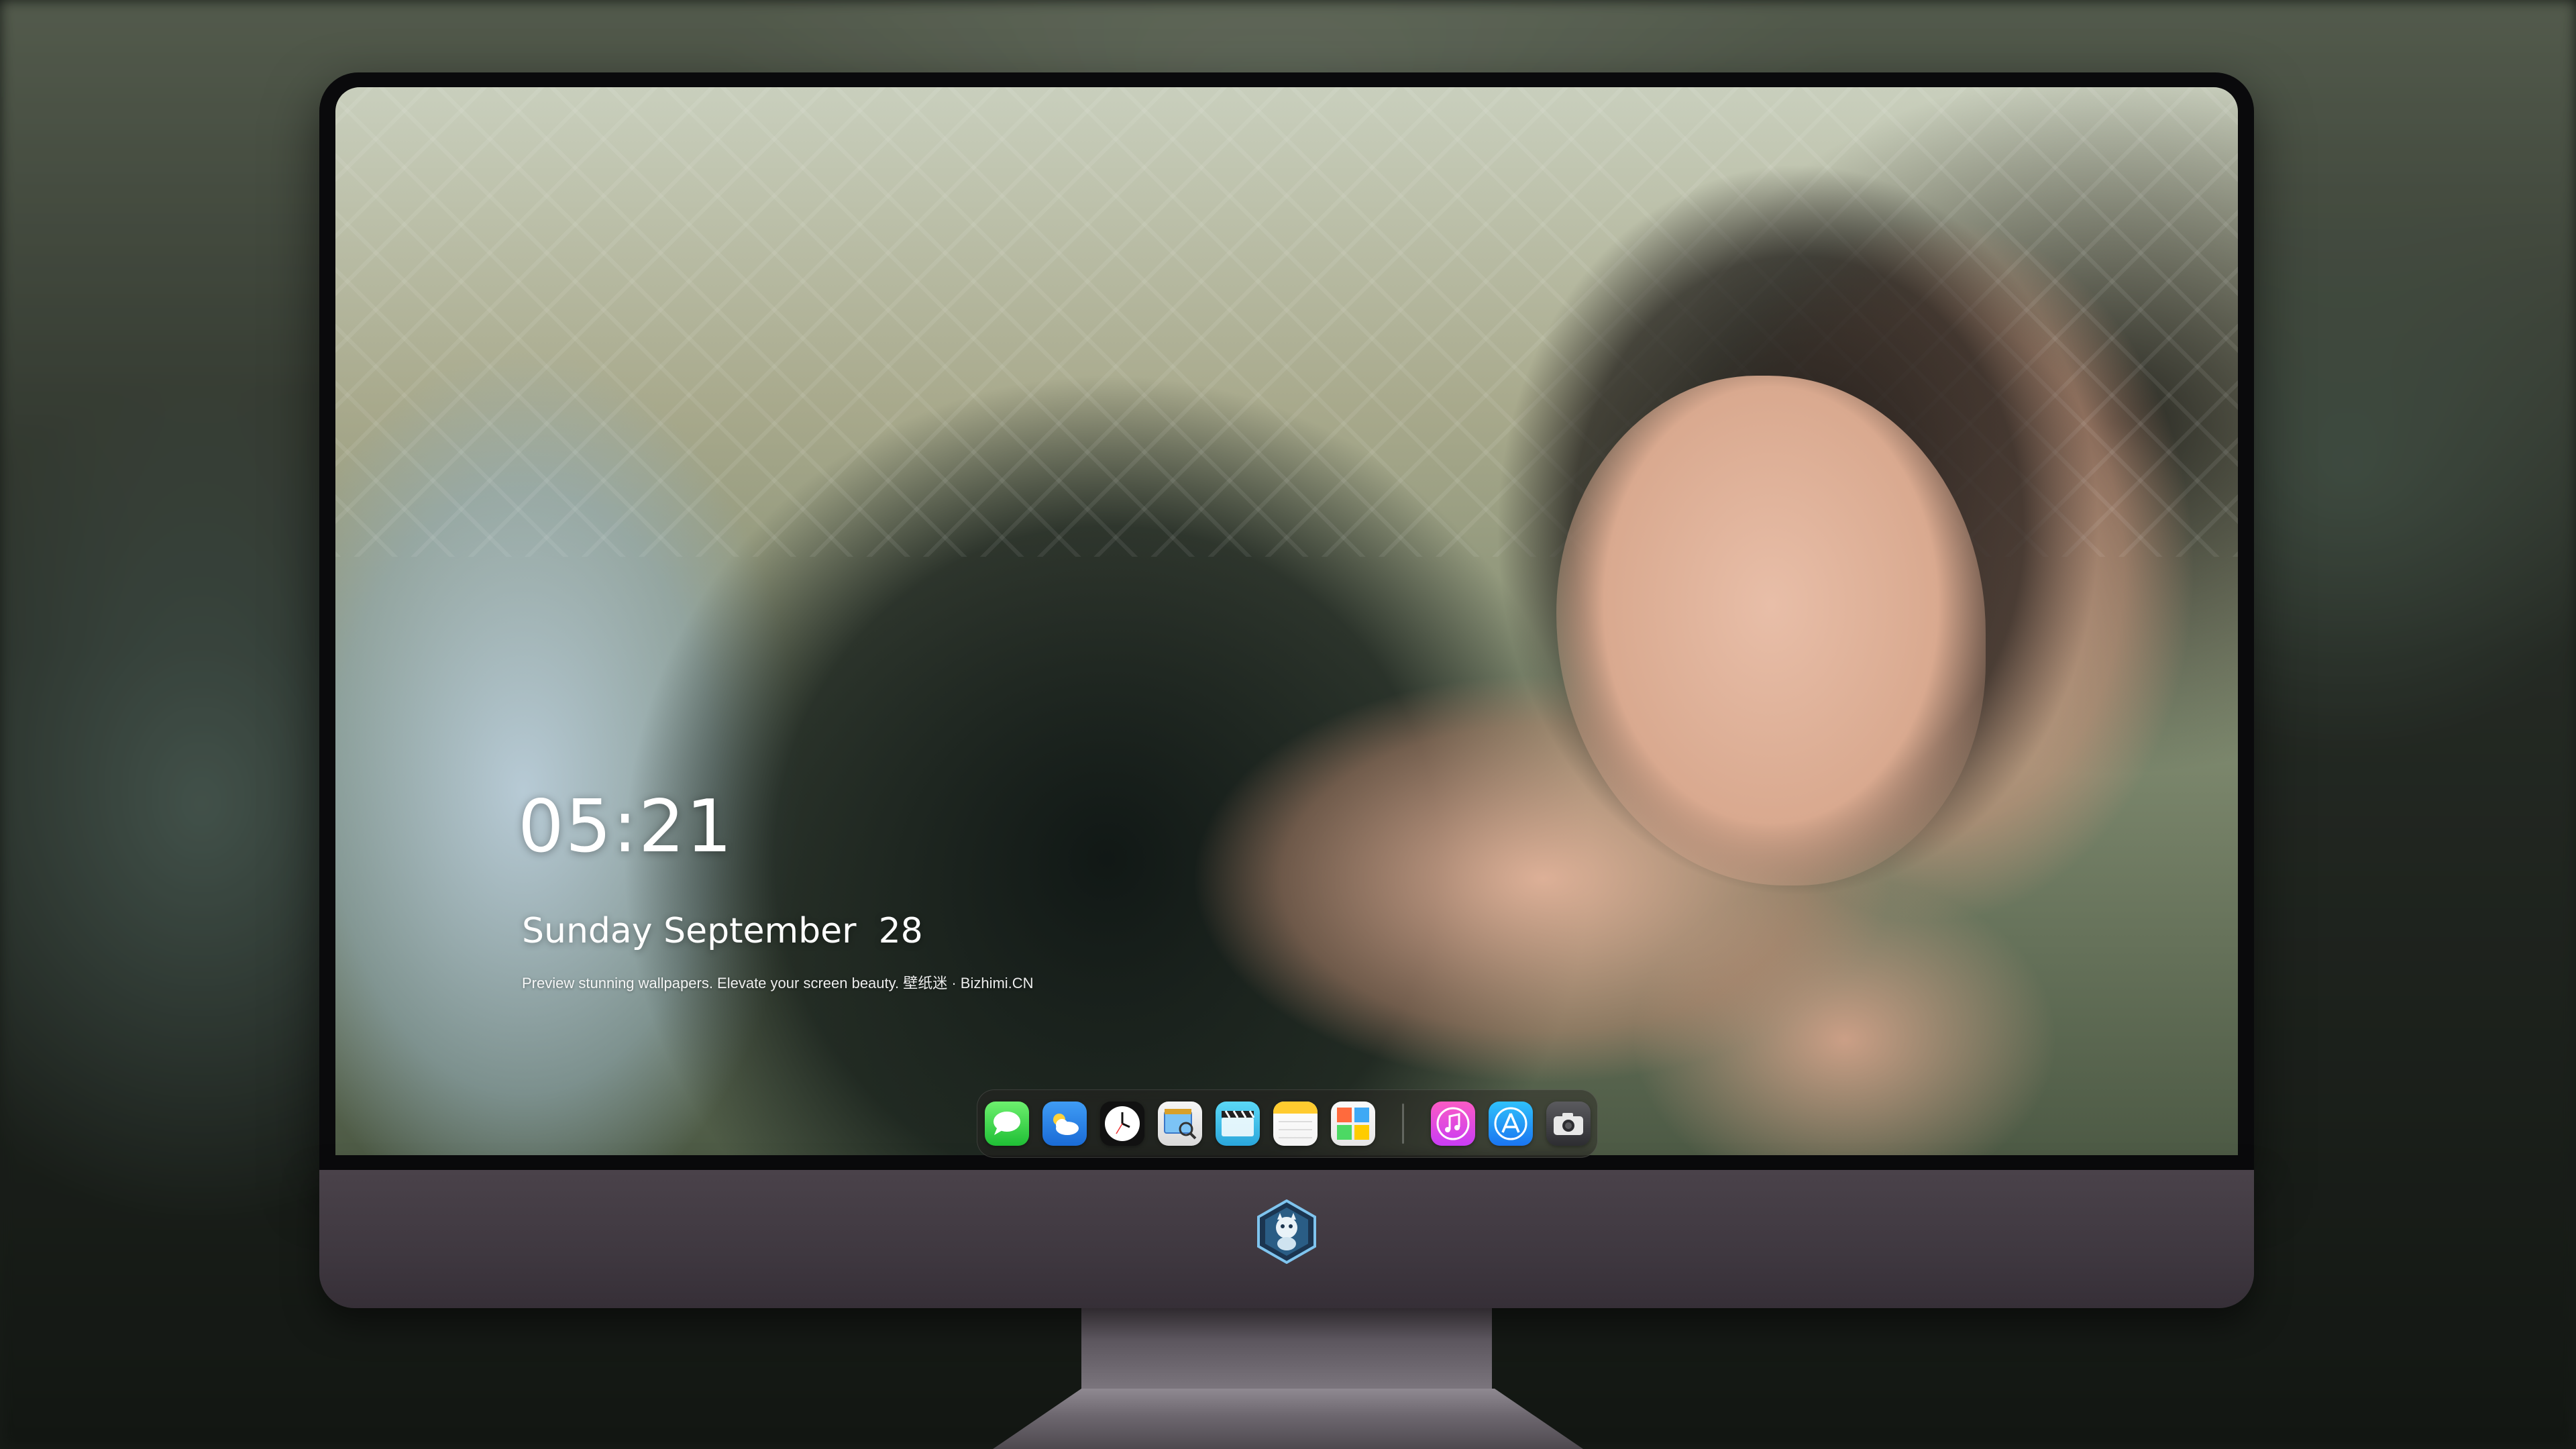 The width and height of the screenshot is (2576, 1449). I want to click on cloud-sun-icon, so click(1066, 1124).